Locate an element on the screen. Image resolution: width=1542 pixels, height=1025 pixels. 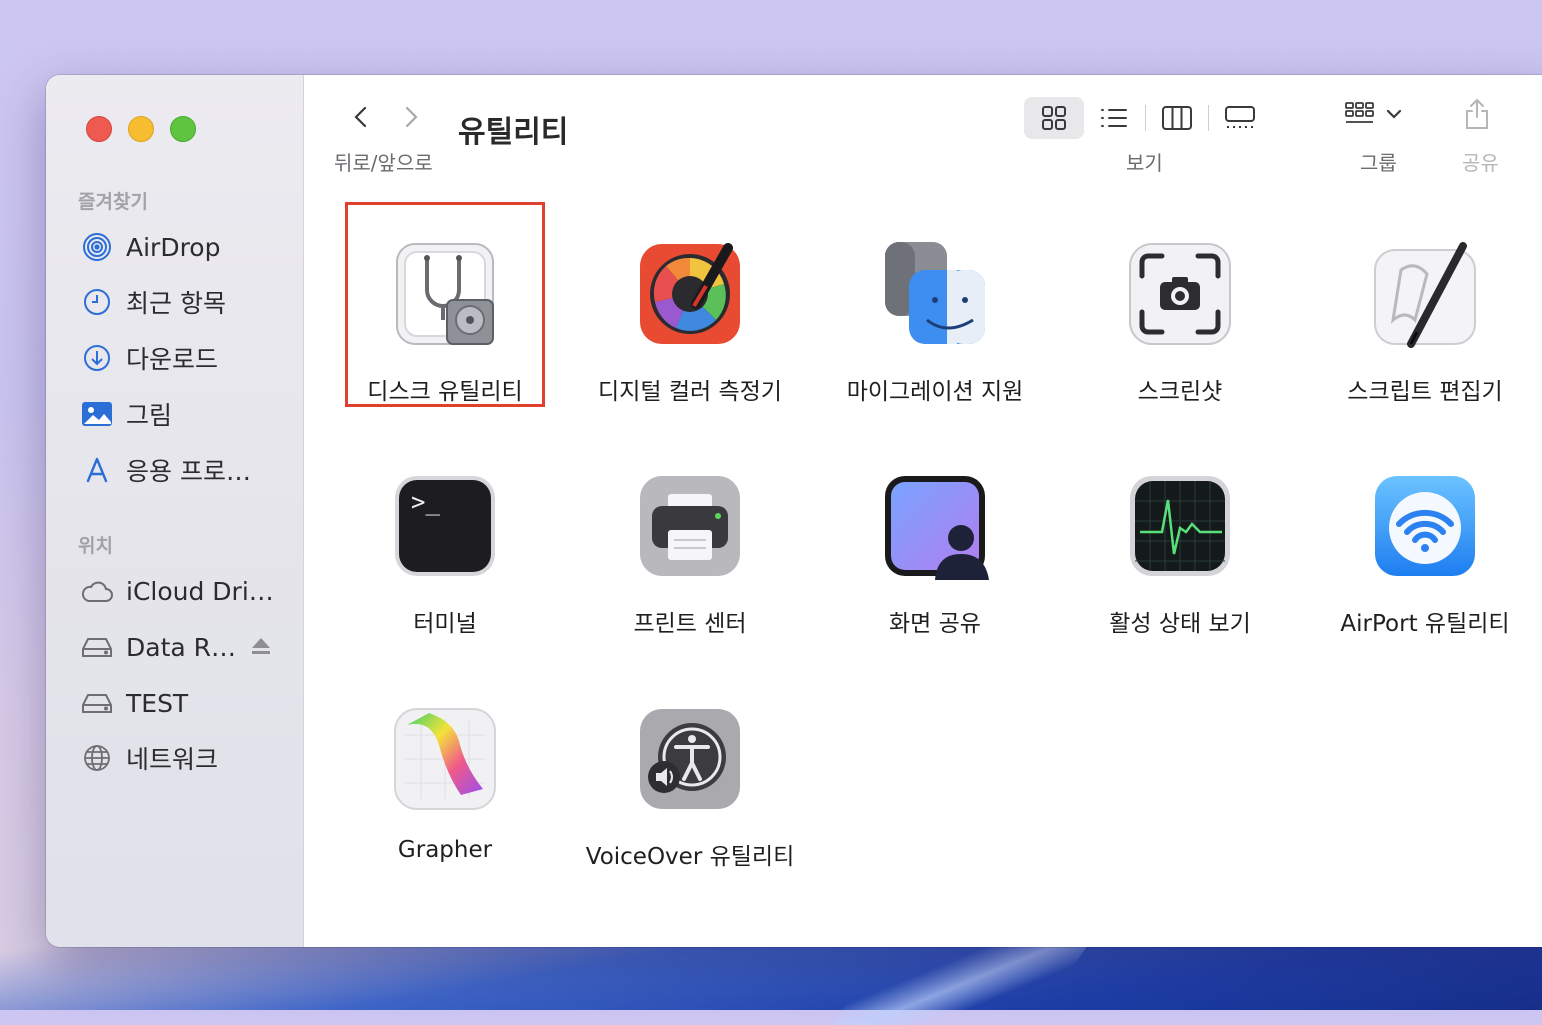
column-view-button is located at coordinates (1177, 118).